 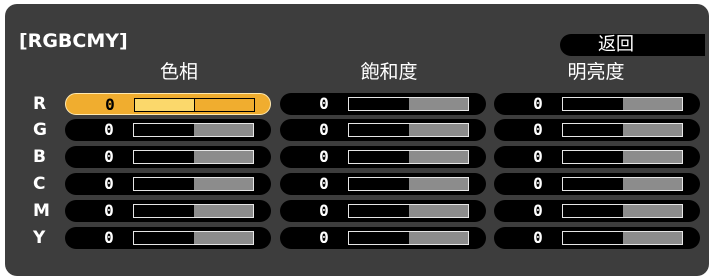 I want to click on panel-title: [RGBCMY], so click(x=73, y=41).